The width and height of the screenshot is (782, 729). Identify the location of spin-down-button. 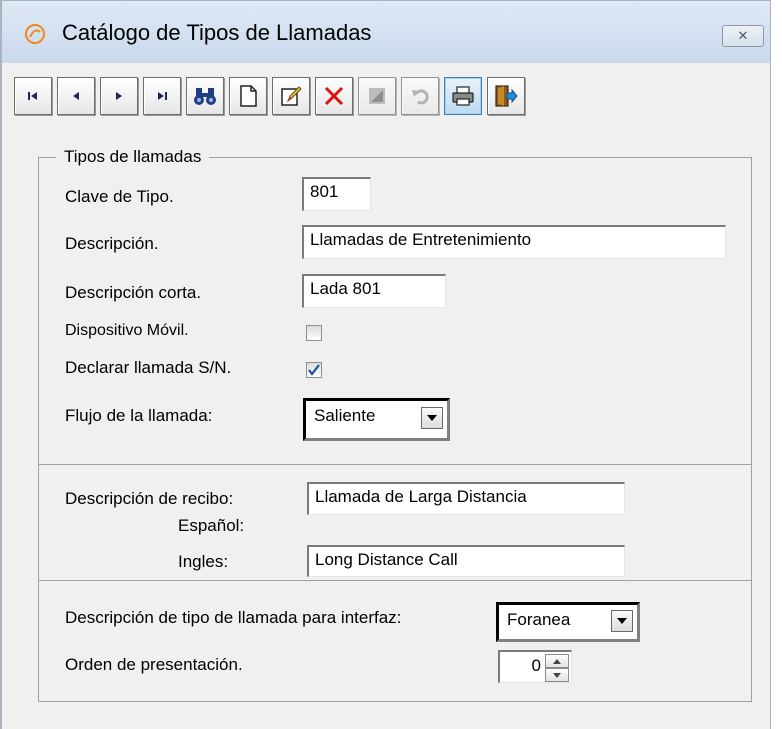
(557, 675).